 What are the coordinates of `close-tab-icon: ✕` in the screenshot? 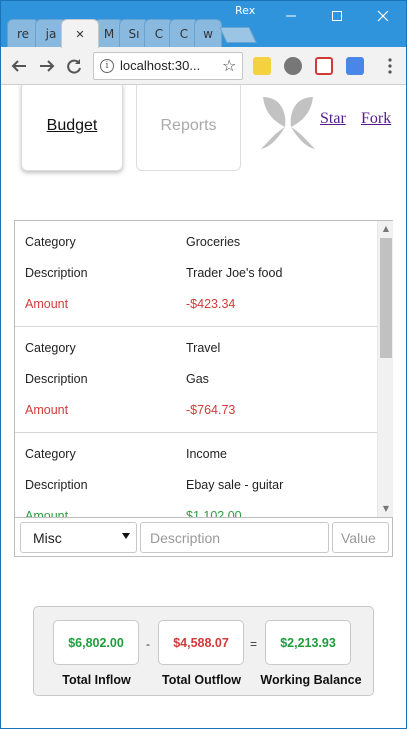 It's located at (80, 34).